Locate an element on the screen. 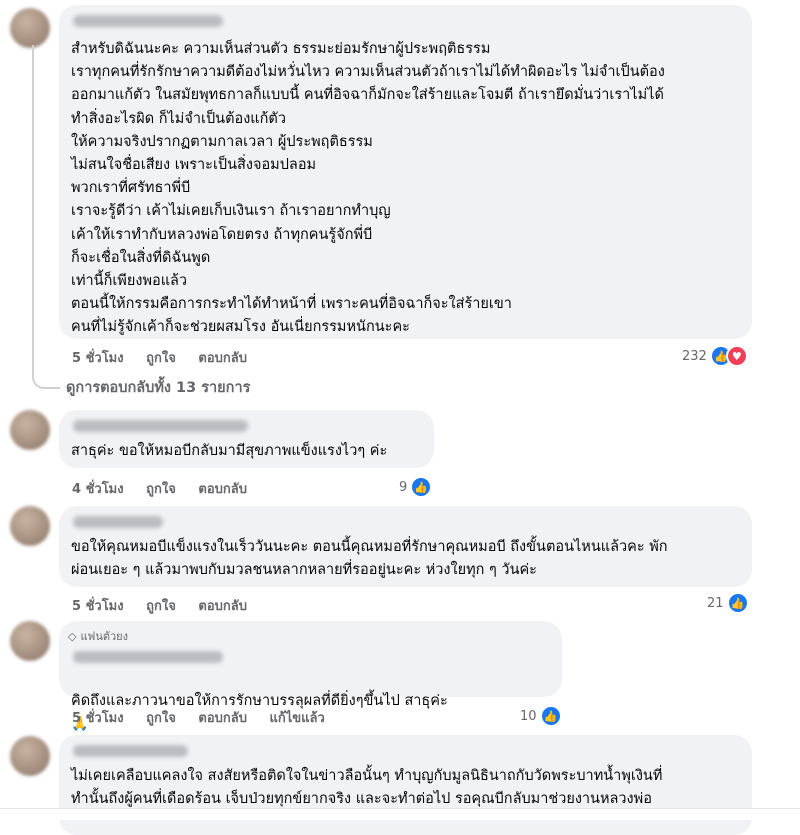 The width and height of the screenshot is (800, 835). reaction-summary: 21 👍 is located at coordinates (728, 603).